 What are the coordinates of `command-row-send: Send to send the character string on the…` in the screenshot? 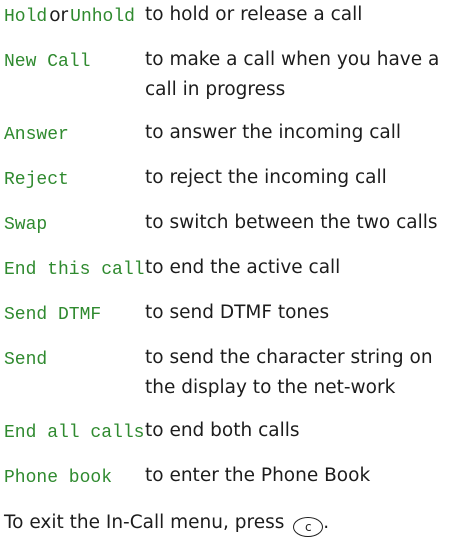 It's located at (228, 379).